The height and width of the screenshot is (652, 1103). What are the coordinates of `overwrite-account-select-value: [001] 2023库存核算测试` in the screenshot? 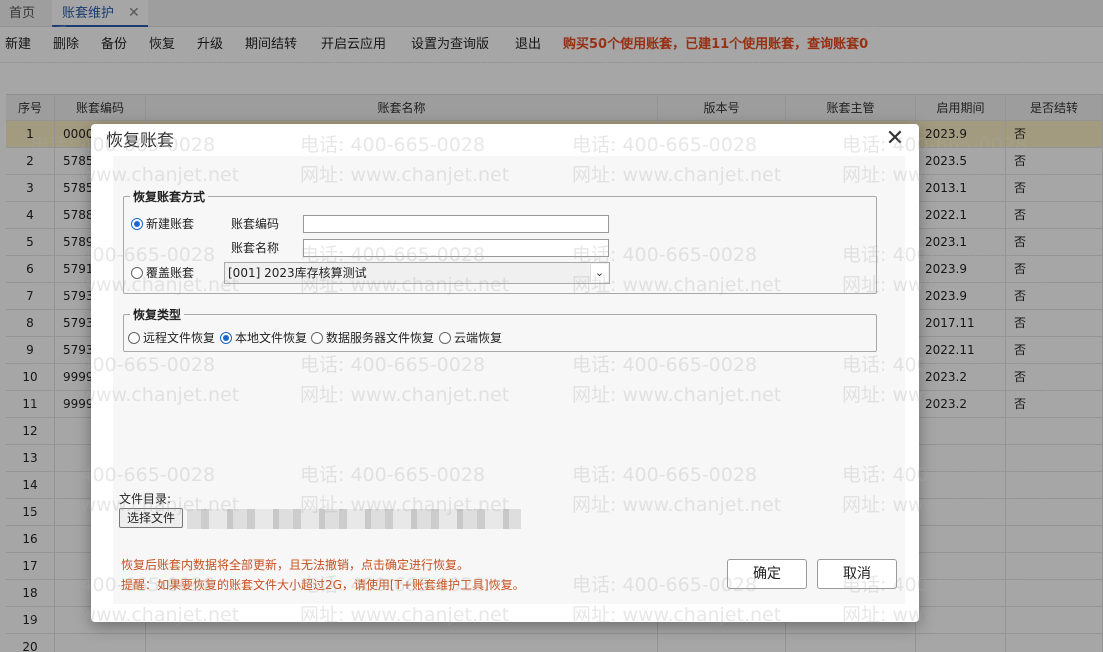 It's located at (297, 273).